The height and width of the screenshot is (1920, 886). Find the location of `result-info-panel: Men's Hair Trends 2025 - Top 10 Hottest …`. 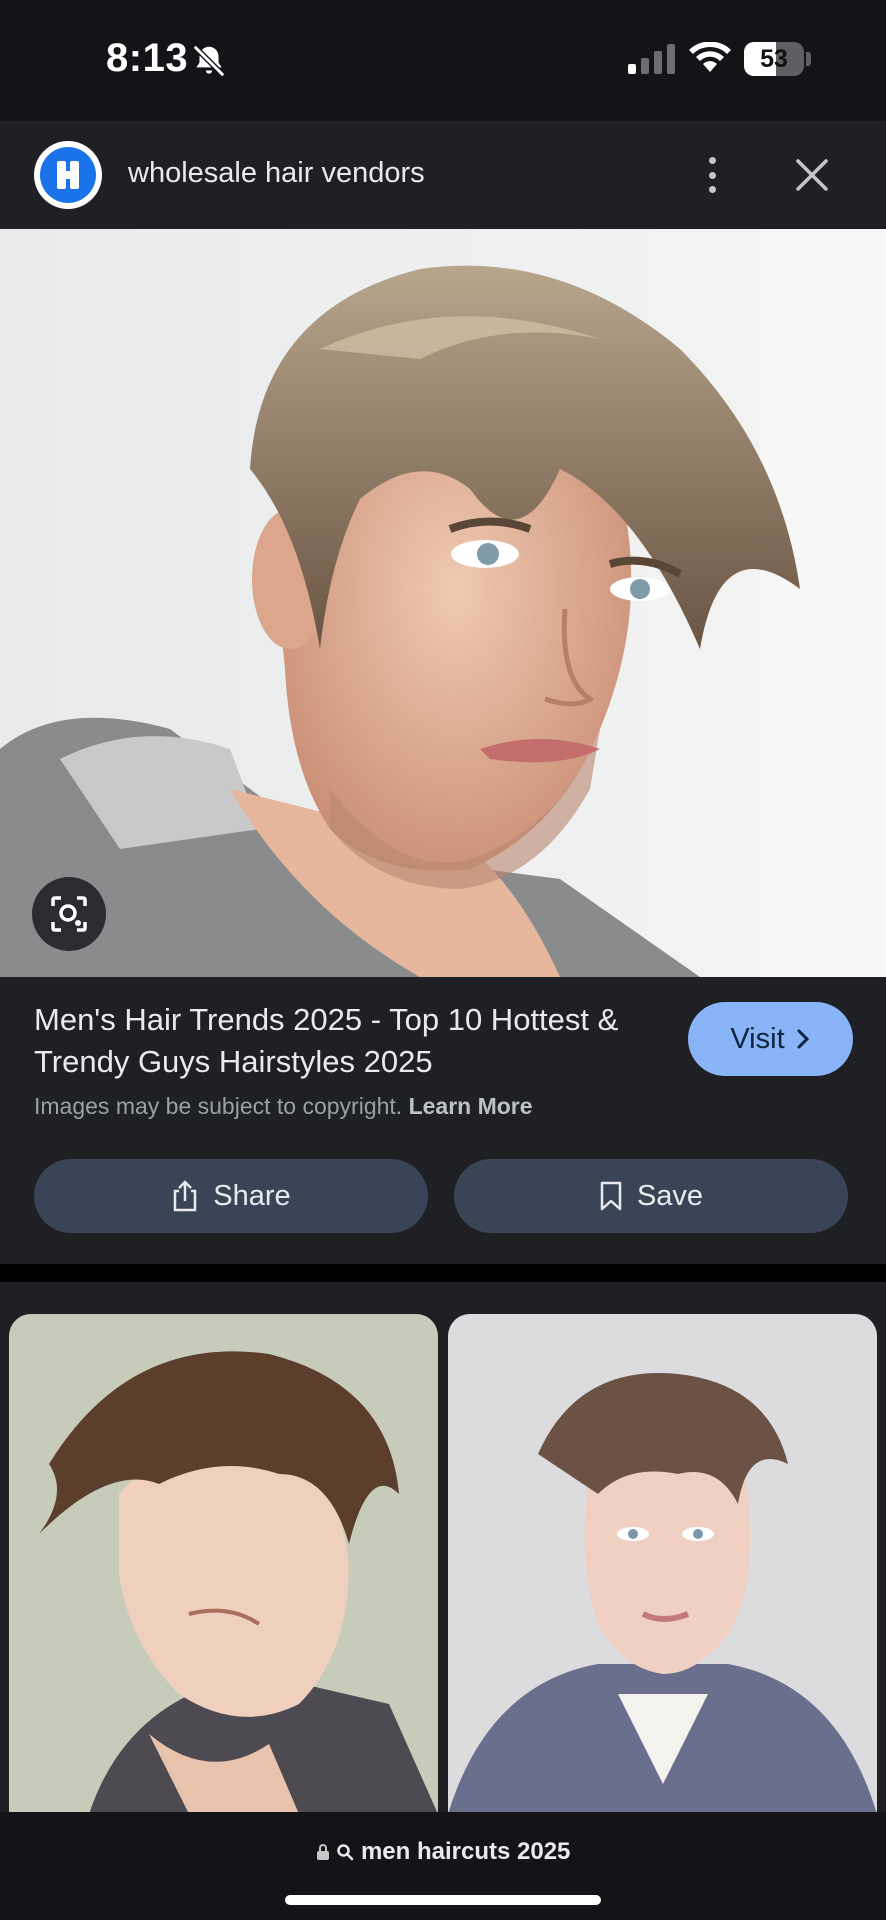

result-info-panel: Men's Hair Trends 2025 - Top 10 Hottest … is located at coordinates (443, 1120).